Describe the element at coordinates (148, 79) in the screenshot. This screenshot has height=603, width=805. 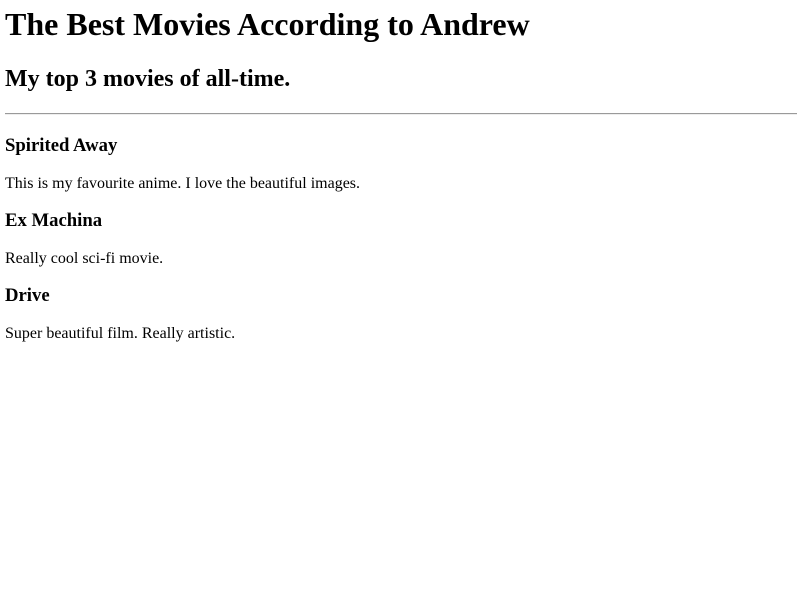
I see `page-subtitle: My top 3 movies of all-time.` at that location.